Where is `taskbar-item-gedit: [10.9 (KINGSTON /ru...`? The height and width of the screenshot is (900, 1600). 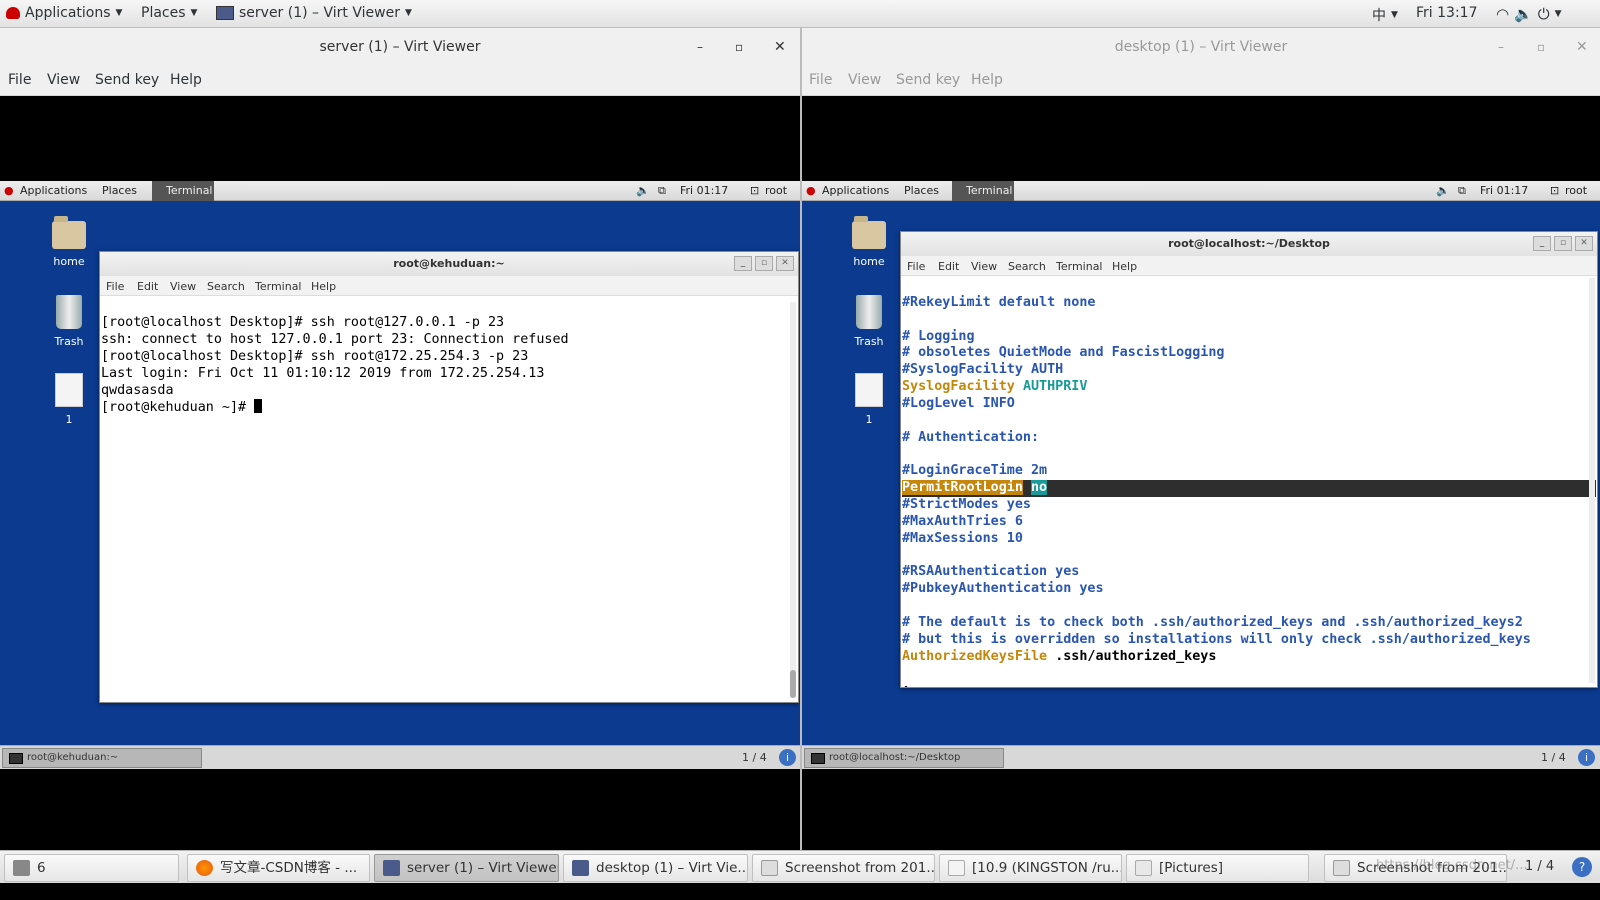
taskbar-item-gedit: [10.9 (KINGSTON /ru... is located at coordinates (1030, 868).